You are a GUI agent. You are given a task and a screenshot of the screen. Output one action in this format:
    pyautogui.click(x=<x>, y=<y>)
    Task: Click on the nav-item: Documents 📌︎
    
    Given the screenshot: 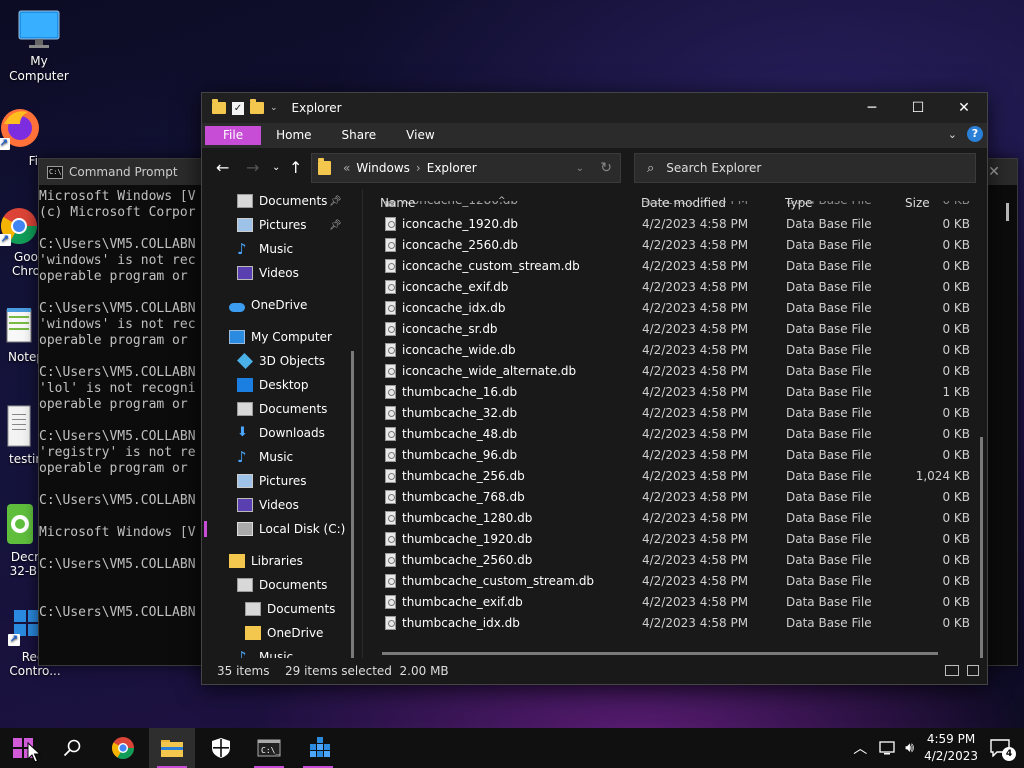 What is the action you would take?
    pyautogui.click(x=282, y=201)
    